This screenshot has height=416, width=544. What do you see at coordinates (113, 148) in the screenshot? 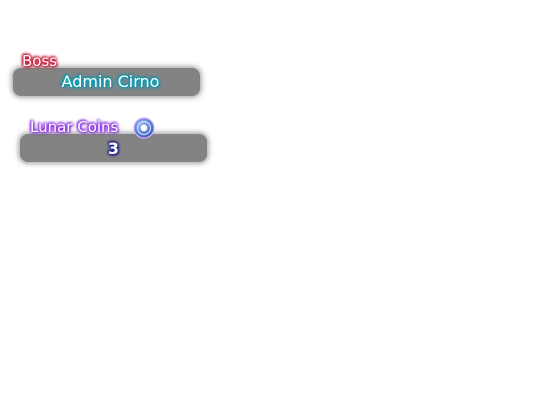
I see `lunar-coins-value: 3` at bounding box center [113, 148].